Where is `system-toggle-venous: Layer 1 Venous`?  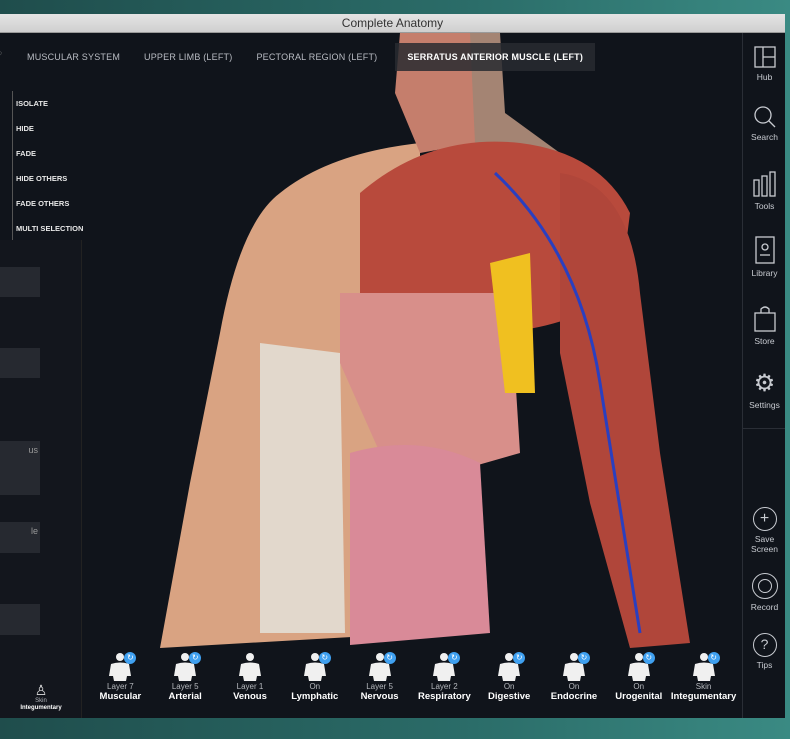
system-toggle-venous: Layer 1 Venous is located at coordinates (250, 683).